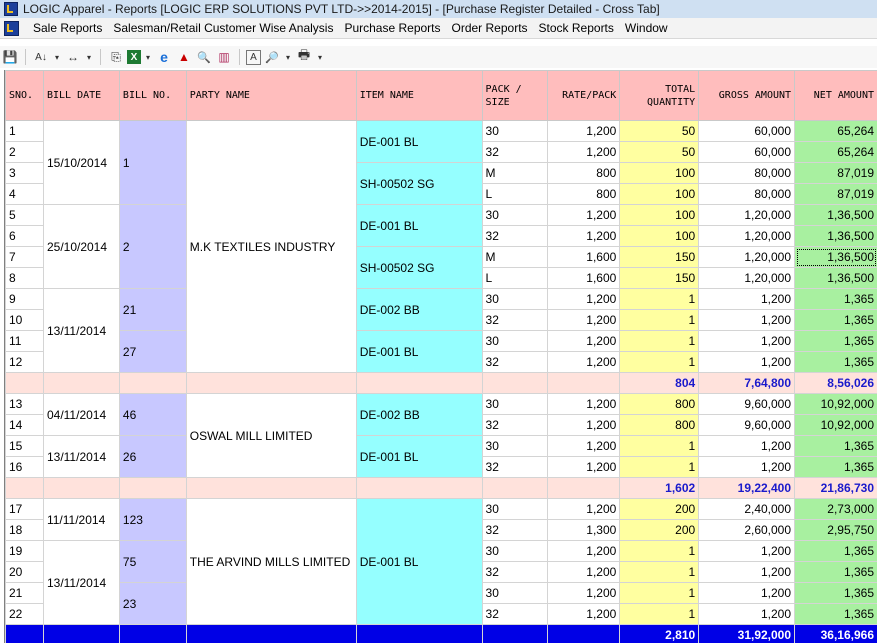 This screenshot has width=877, height=643. What do you see at coordinates (271, 561) in the screenshot?
I see `party-name-cell: THE ARVIND MILLS LIMITED` at bounding box center [271, 561].